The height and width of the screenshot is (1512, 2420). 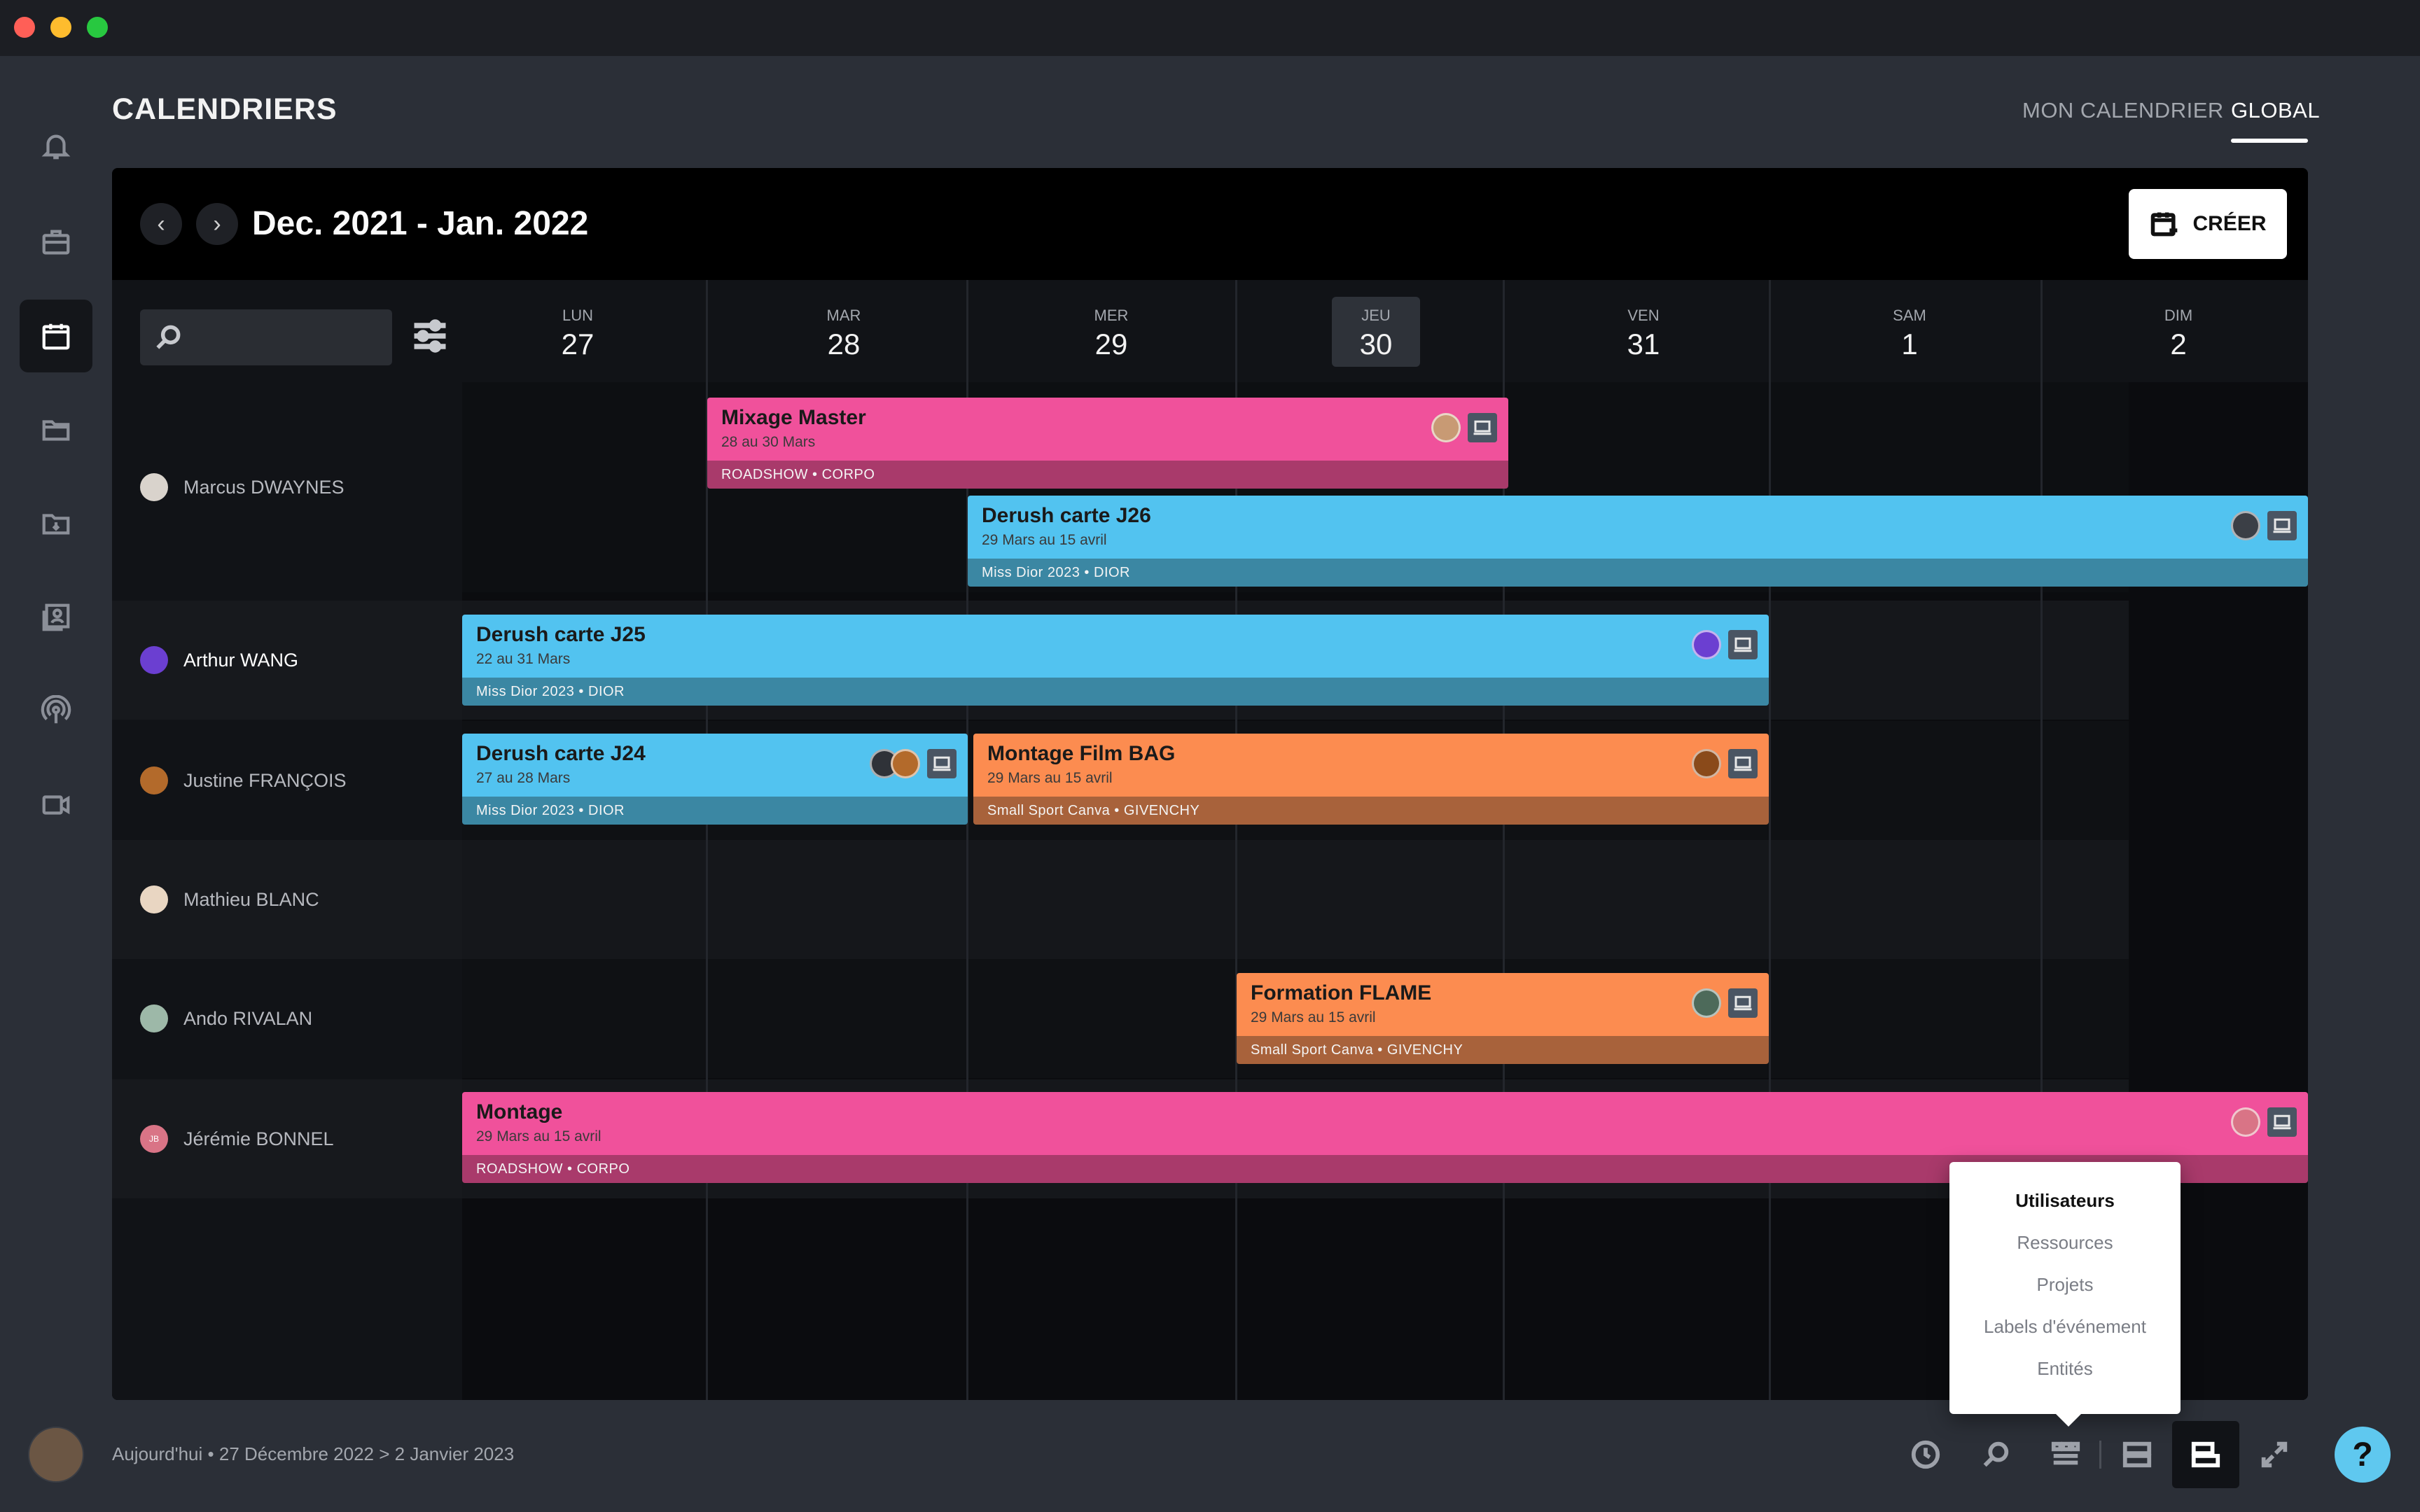 What do you see at coordinates (1375, 334) in the screenshot?
I see `day-header-jeu: JEU 30` at bounding box center [1375, 334].